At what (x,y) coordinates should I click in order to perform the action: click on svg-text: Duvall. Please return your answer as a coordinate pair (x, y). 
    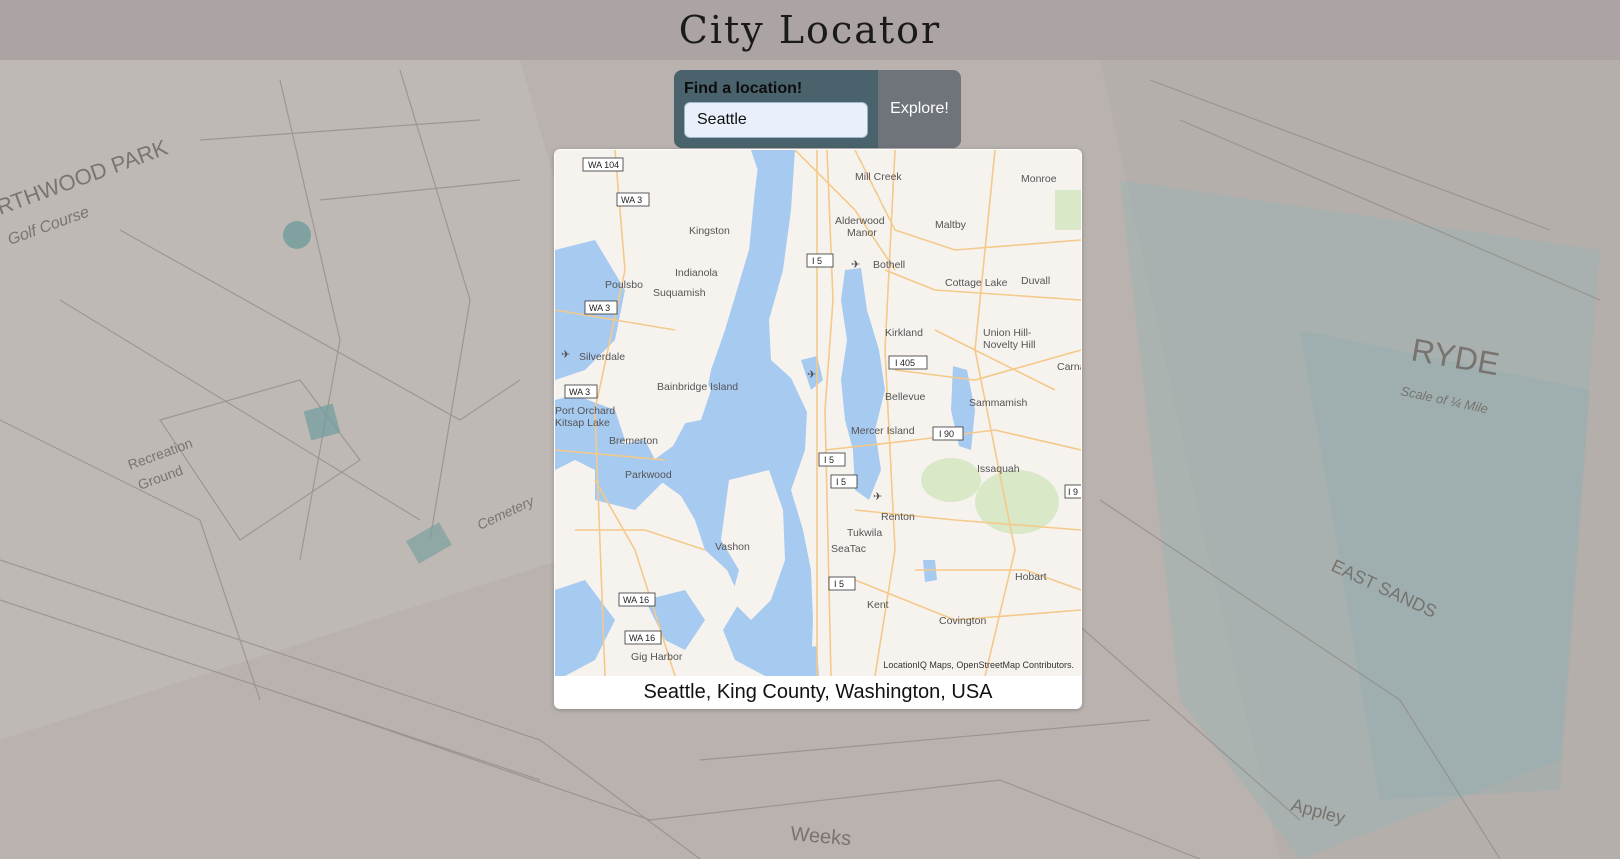
    Looking at the image, I should click on (1035, 281).